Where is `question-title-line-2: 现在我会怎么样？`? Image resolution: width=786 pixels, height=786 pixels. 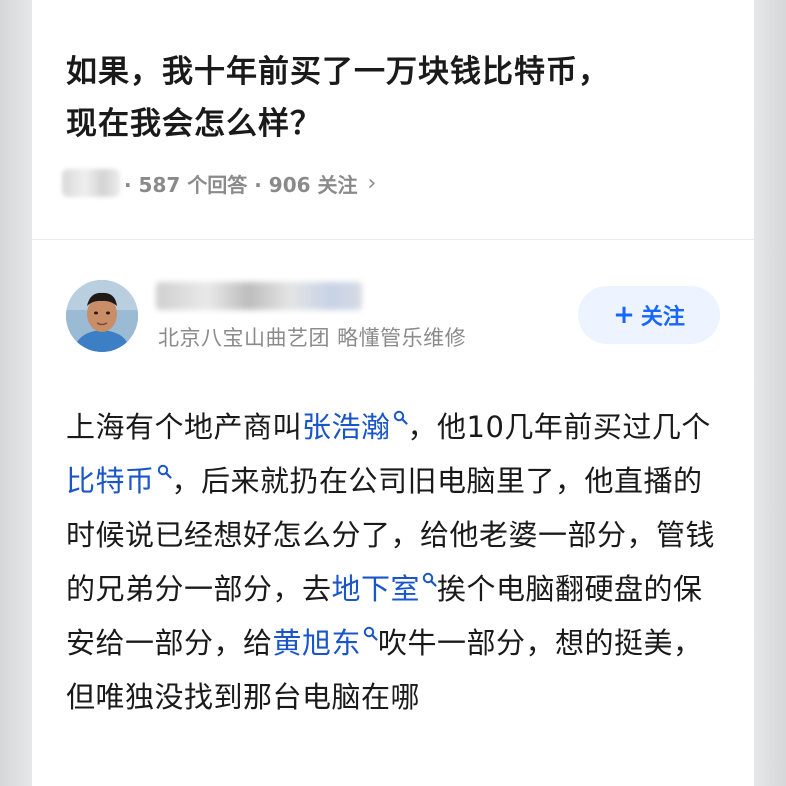
question-title-line-2: 现在我会怎么样？ is located at coordinates (194, 124).